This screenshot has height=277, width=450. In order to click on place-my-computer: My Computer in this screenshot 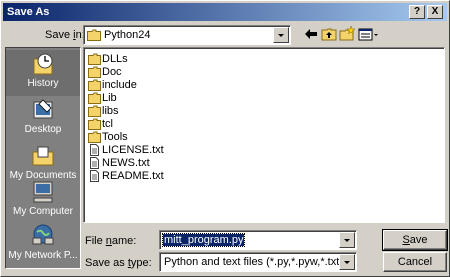, I will do `click(43, 201)`.